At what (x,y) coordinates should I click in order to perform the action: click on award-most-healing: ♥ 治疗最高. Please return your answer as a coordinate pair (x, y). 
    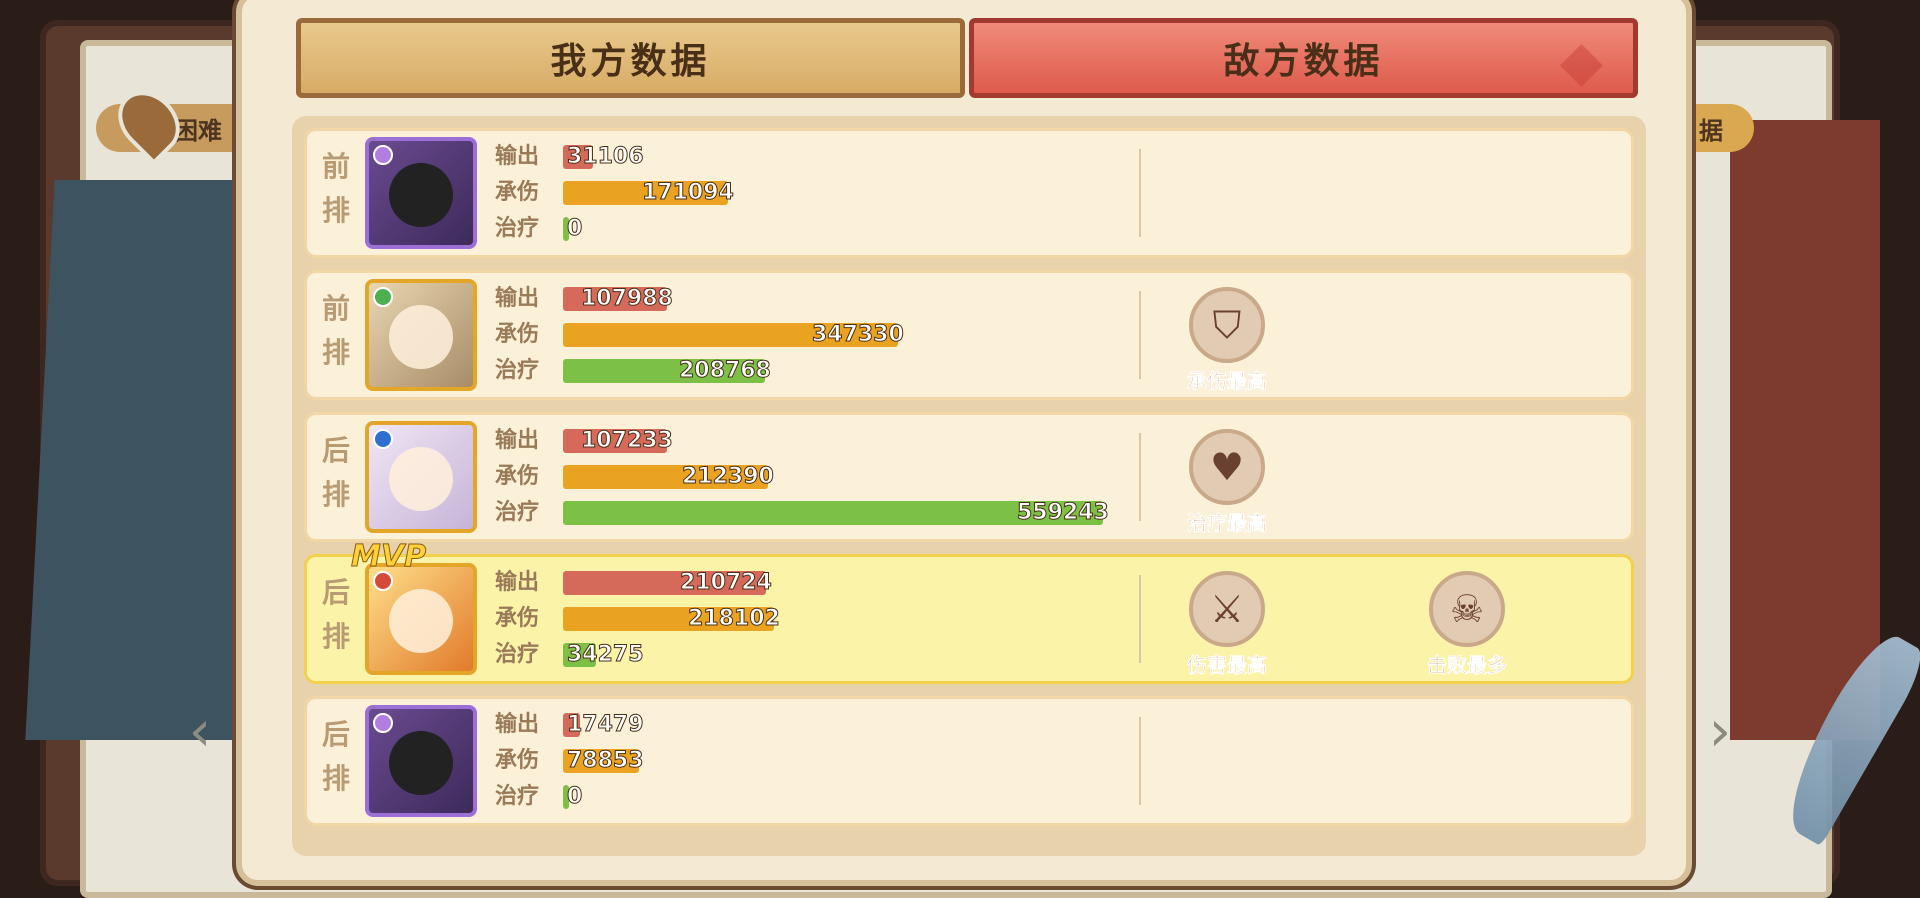
    Looking at the image, I should click on (1227, 482).